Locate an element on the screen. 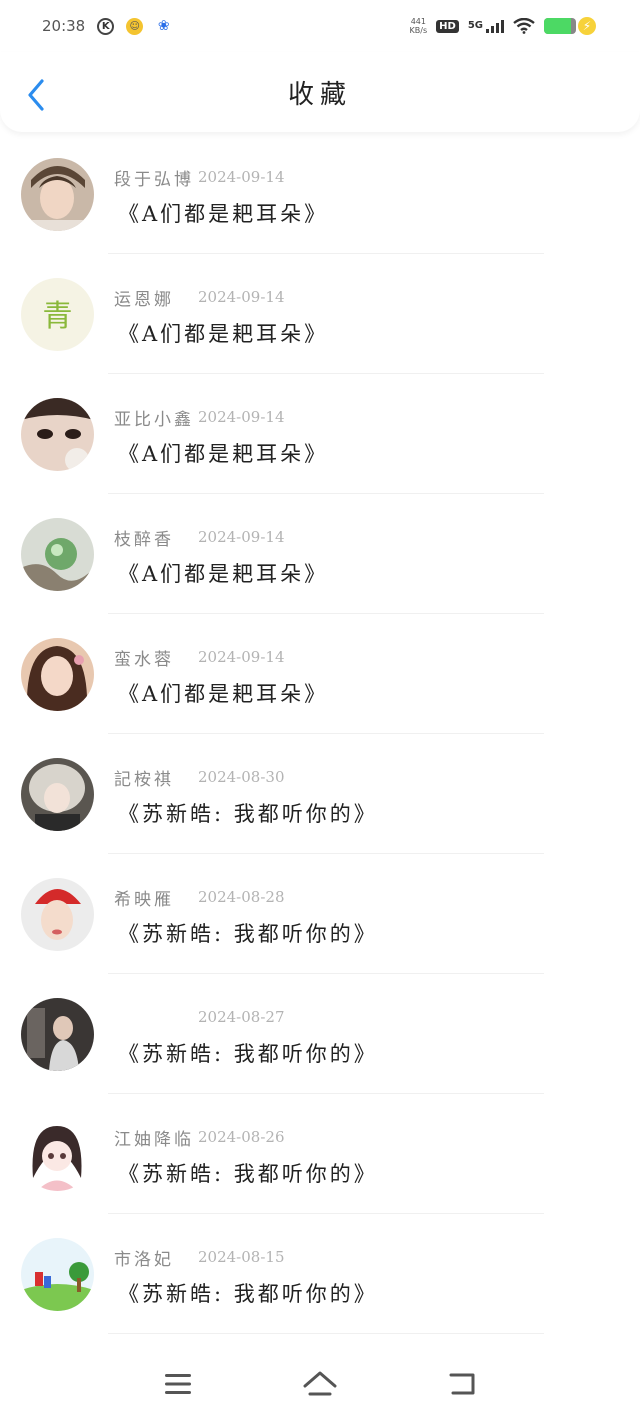 This screenshot has width=640, height=1422. username: 蛮水蓉 is located at coordinates (156, 657).